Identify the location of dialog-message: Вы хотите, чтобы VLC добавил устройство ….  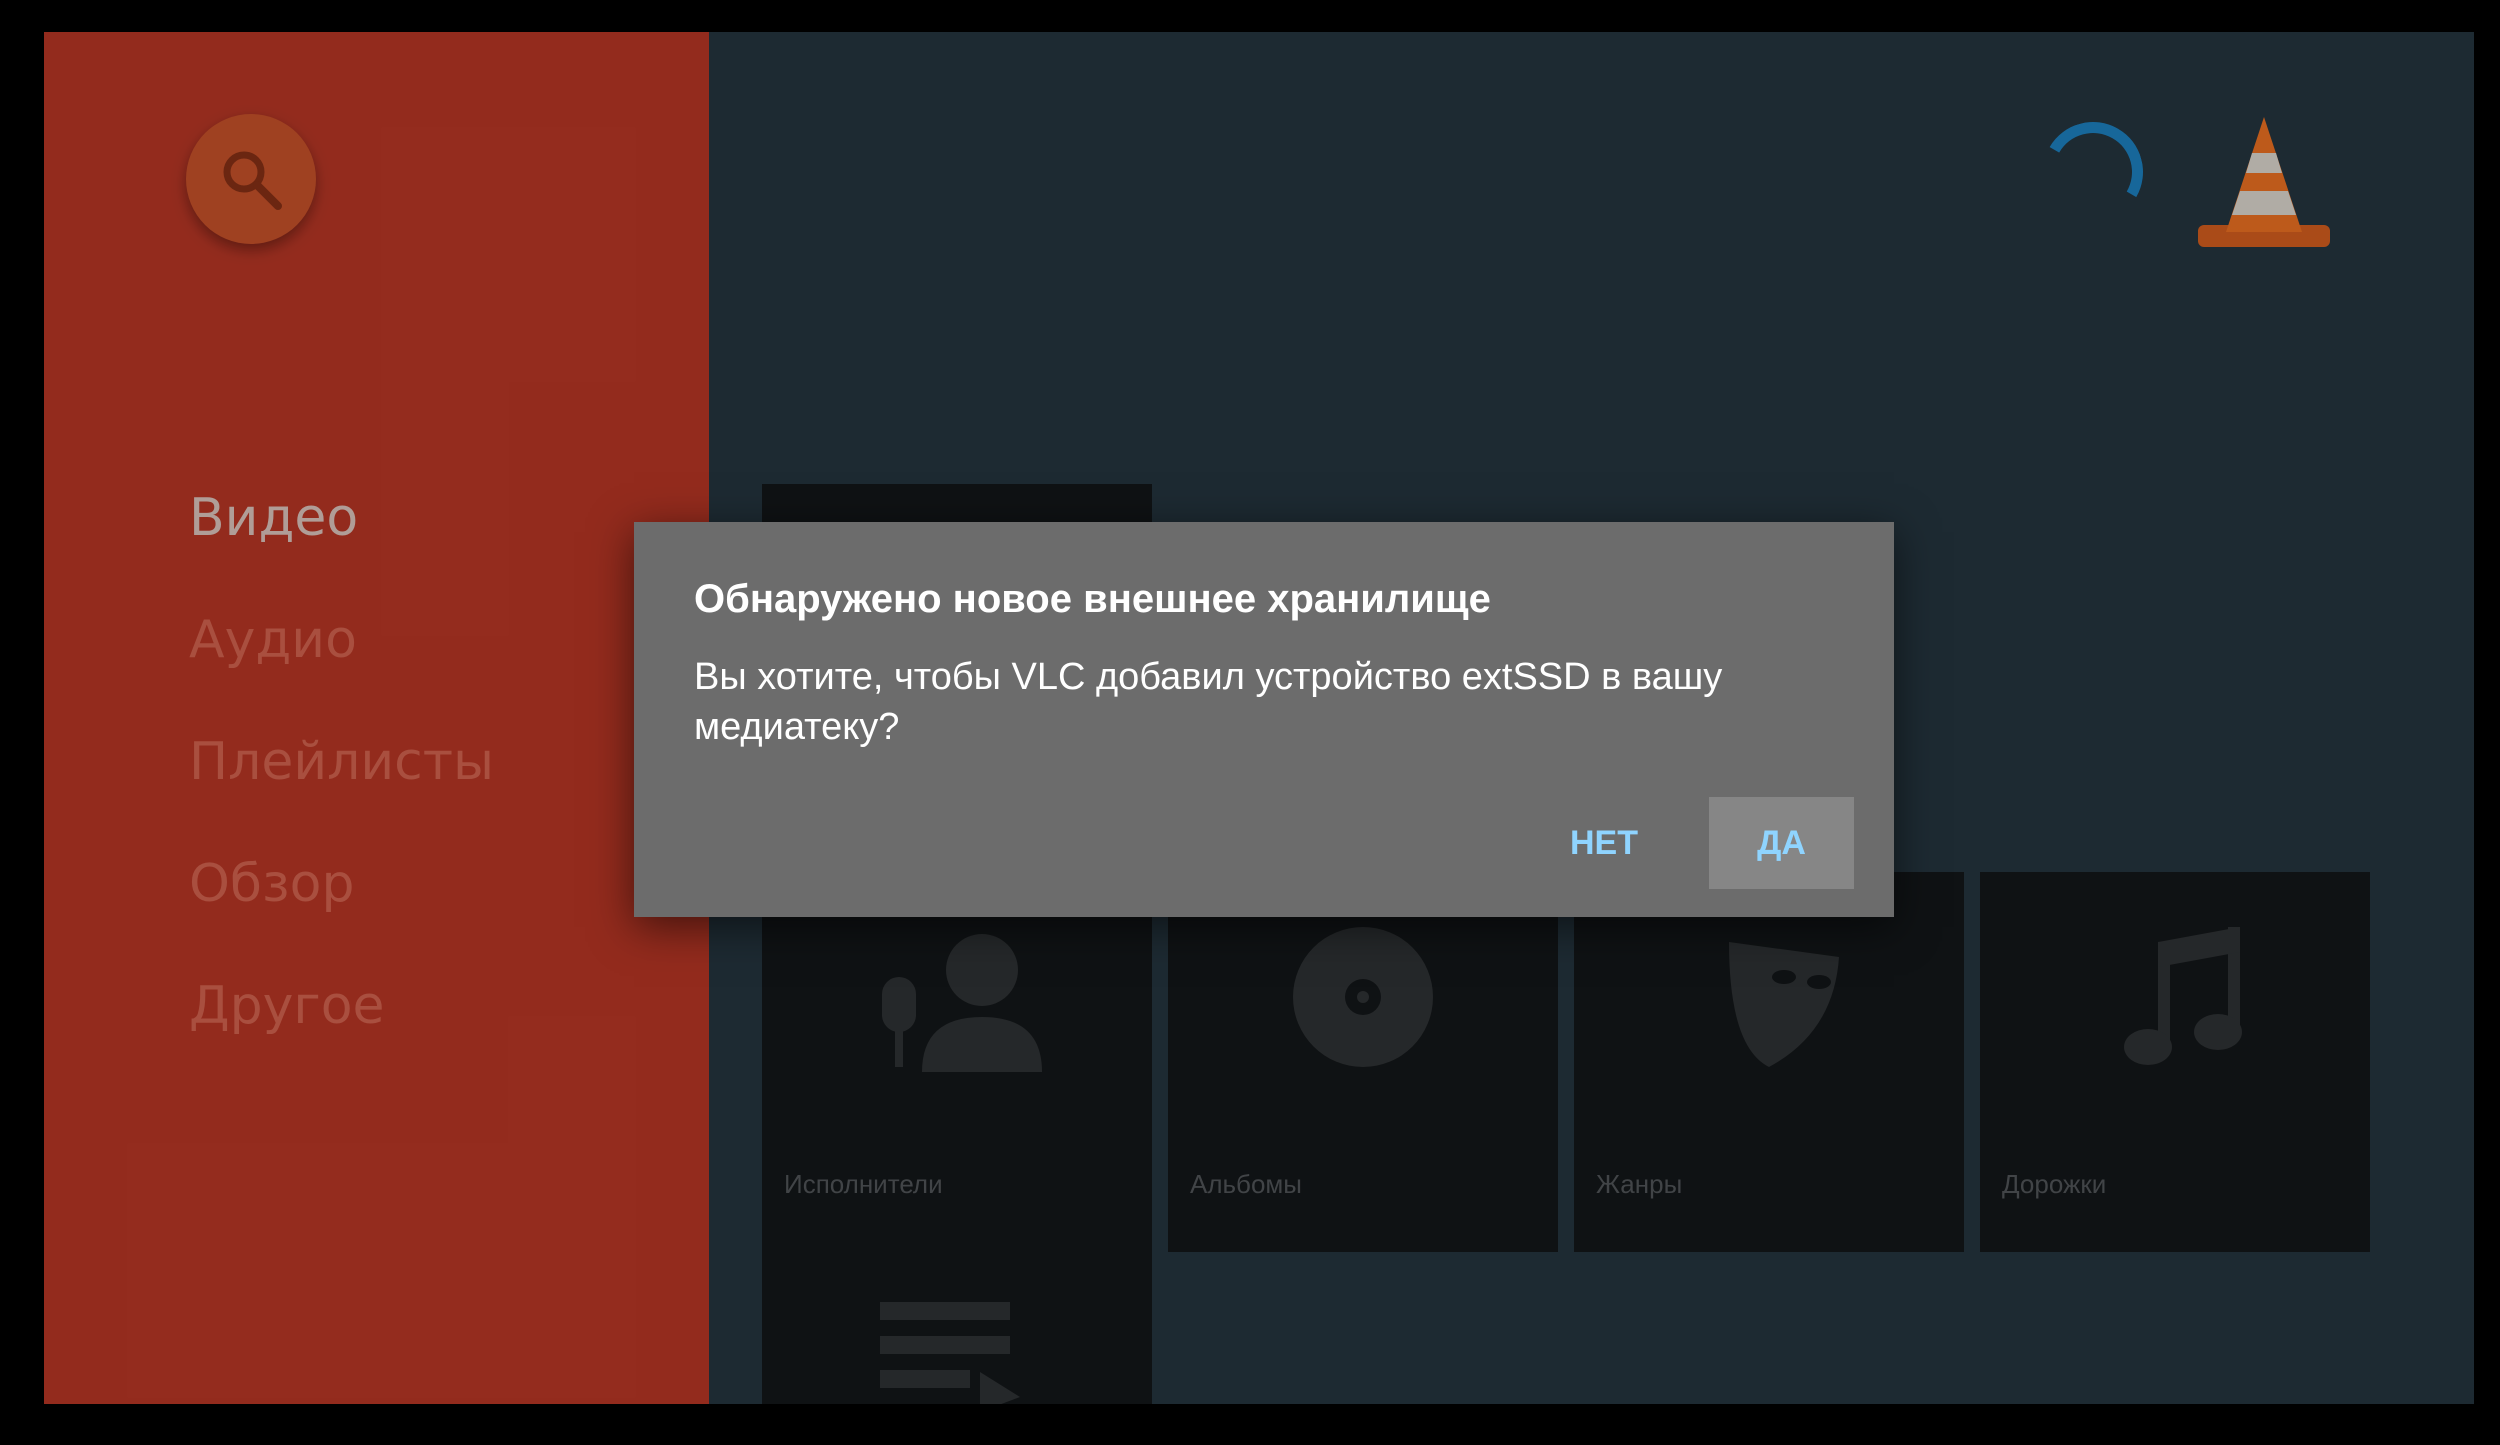
(1208, 702).